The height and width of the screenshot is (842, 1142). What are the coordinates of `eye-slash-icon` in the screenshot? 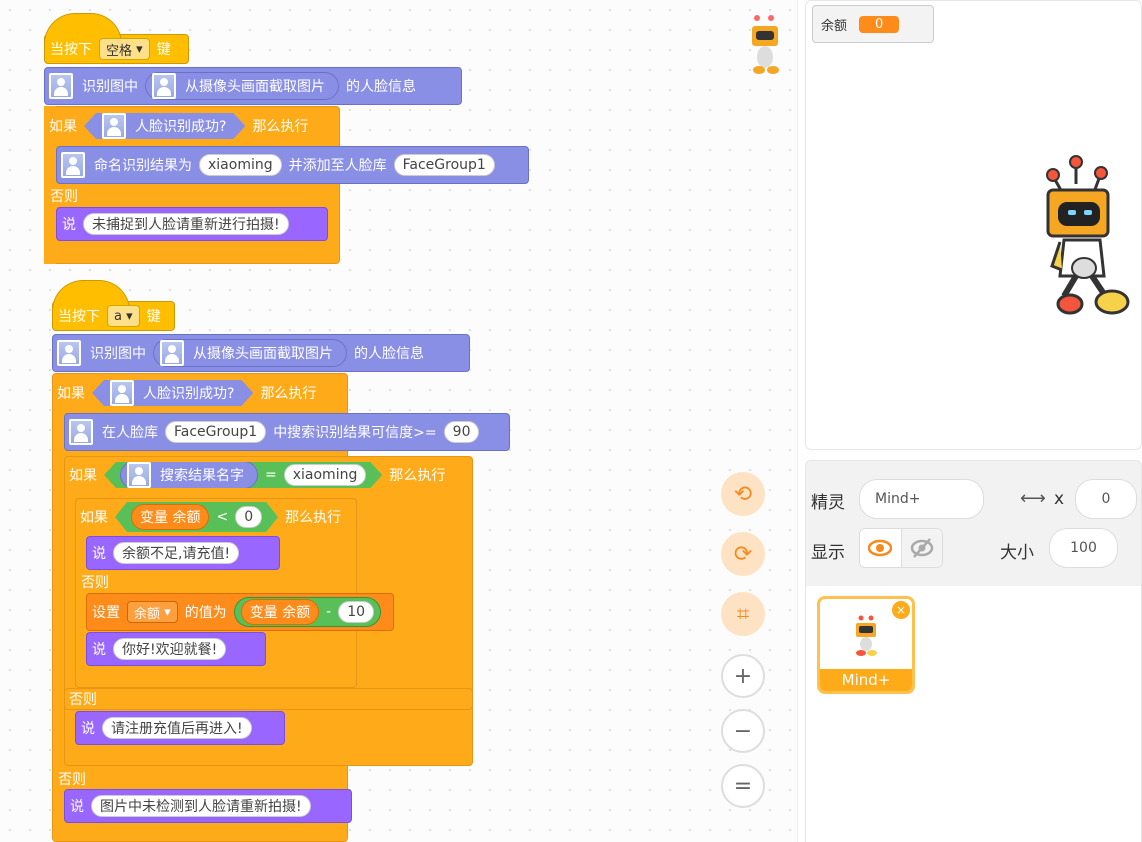 It's located at (921, 548).